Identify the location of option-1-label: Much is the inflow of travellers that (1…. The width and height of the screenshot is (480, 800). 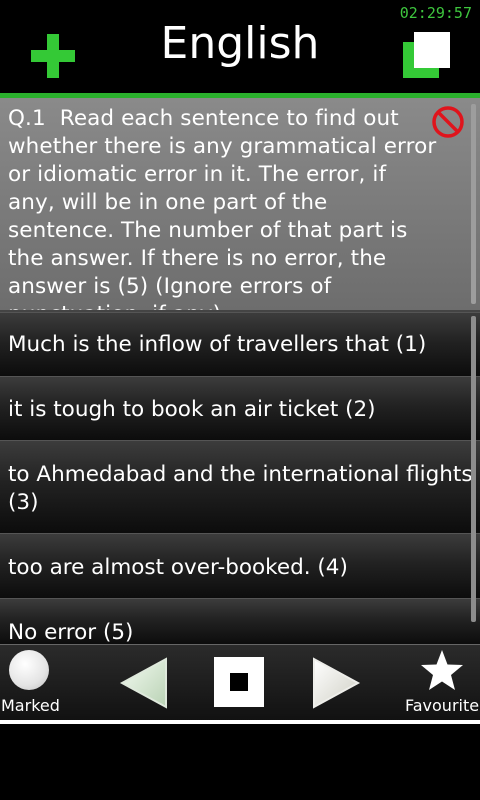
(217, 344).